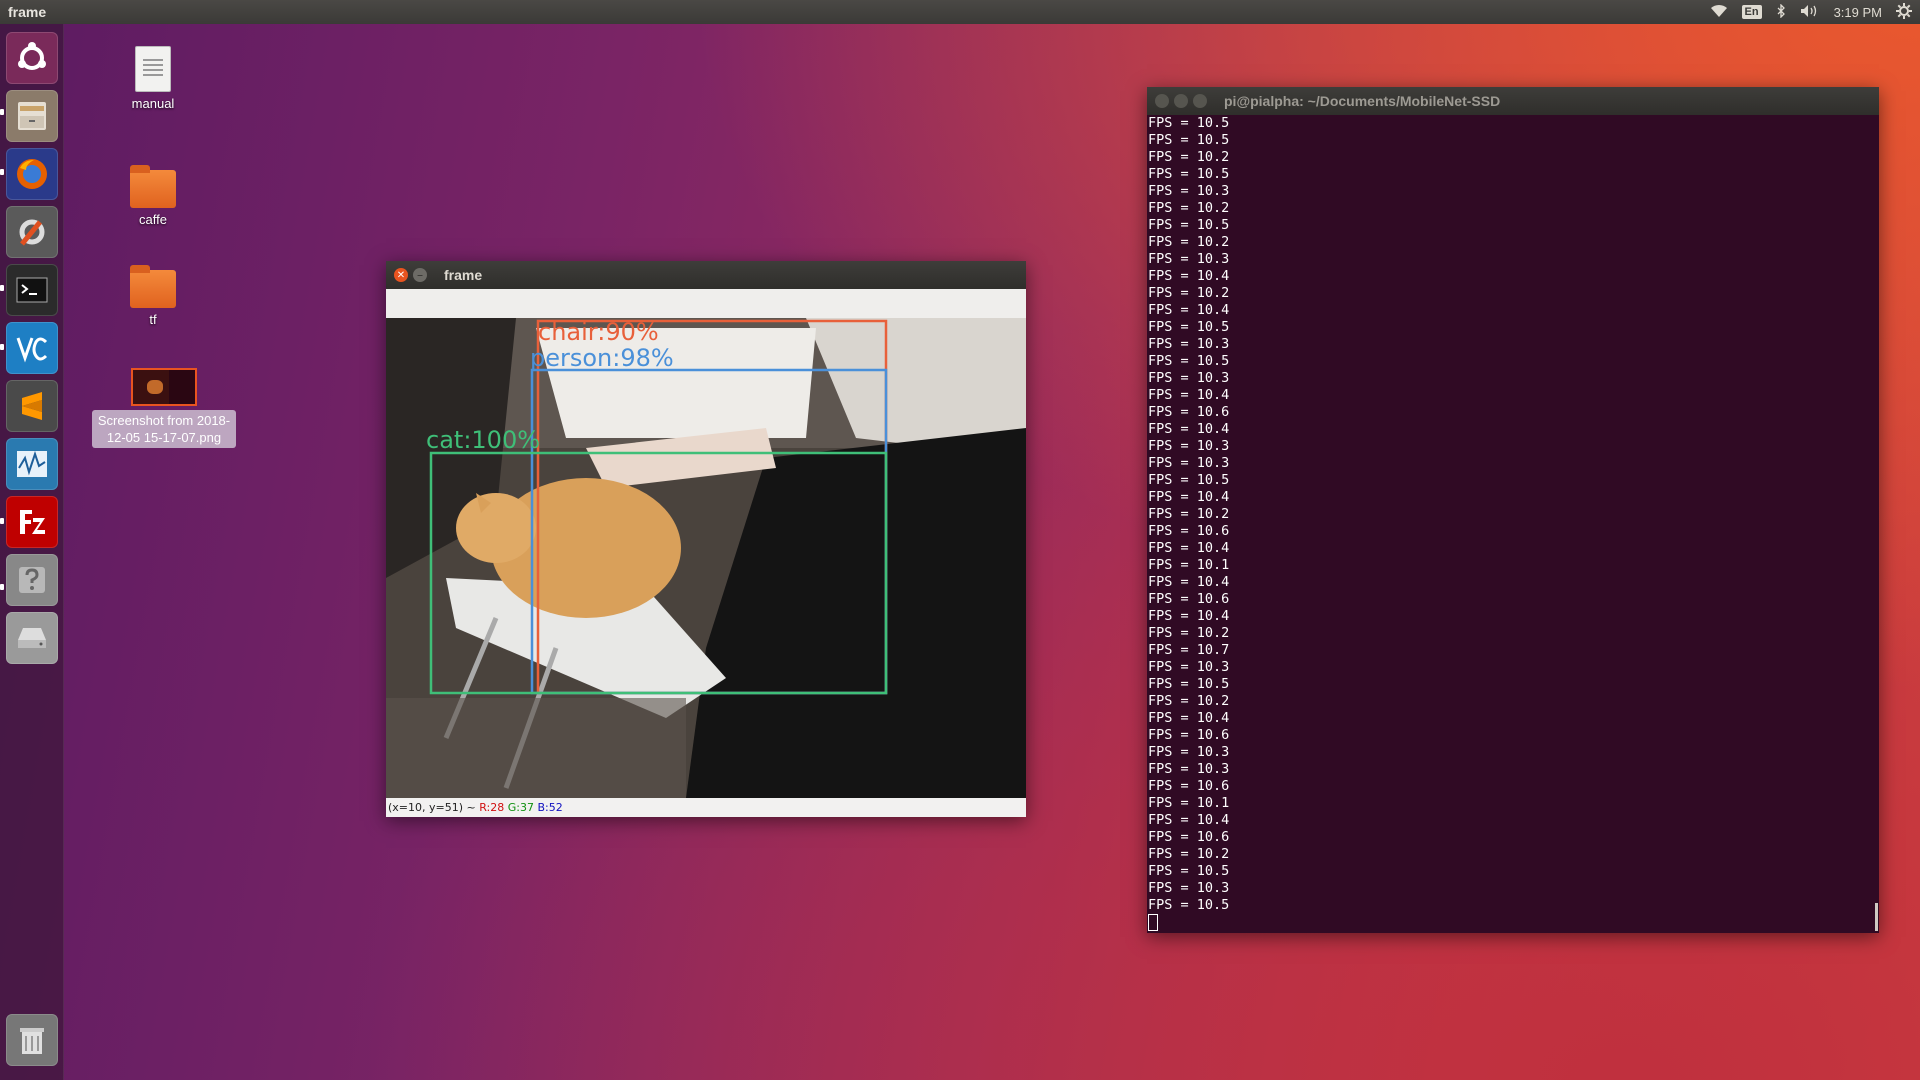 The image size is (1920, 1080). What do you see at coordinates (32, 116) in the screenshot?
I see `file-cabinet-icon` at bounding box center [32, 116].